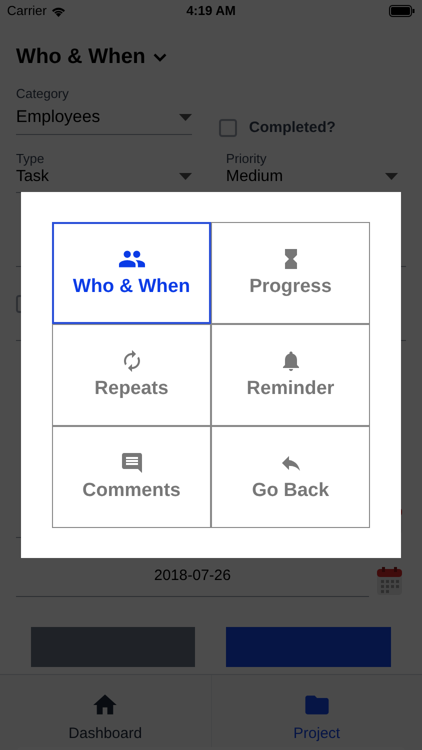  What do you see at coordinates (131, 375) in the screenshot?
I see `menu-tile: Repeats` at bounding box center [131, 375].